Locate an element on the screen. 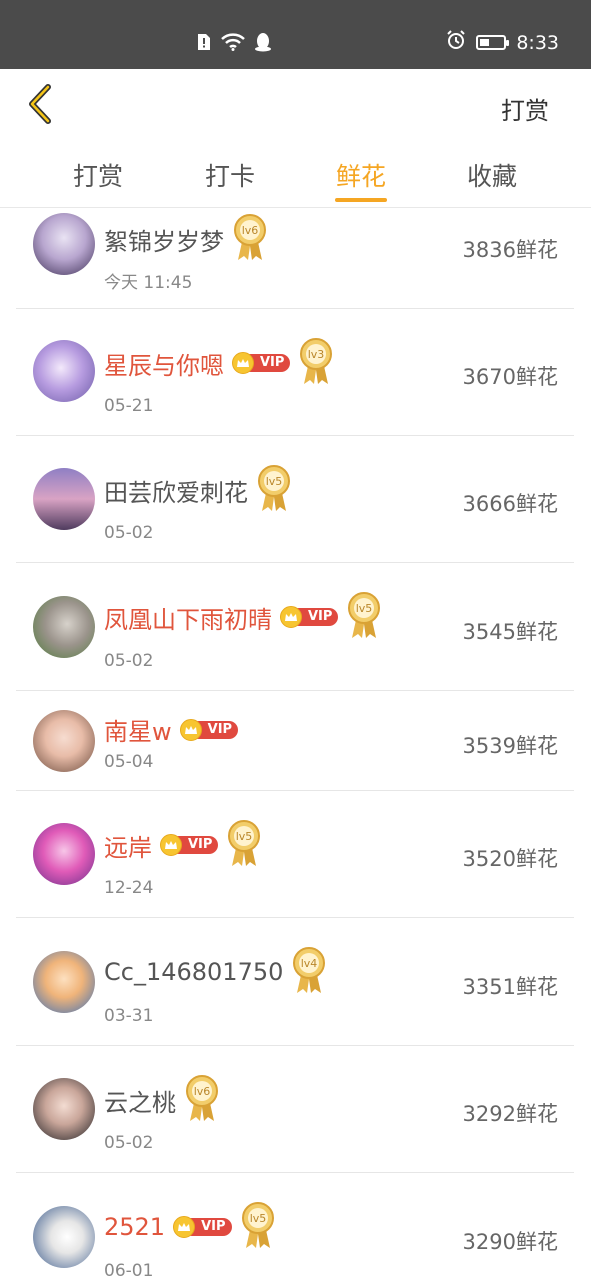 Image resolution: width=591 pixels, height=1281 pixels. flower-amount: 3290鲜花 is located at coordinates (510, 1242).